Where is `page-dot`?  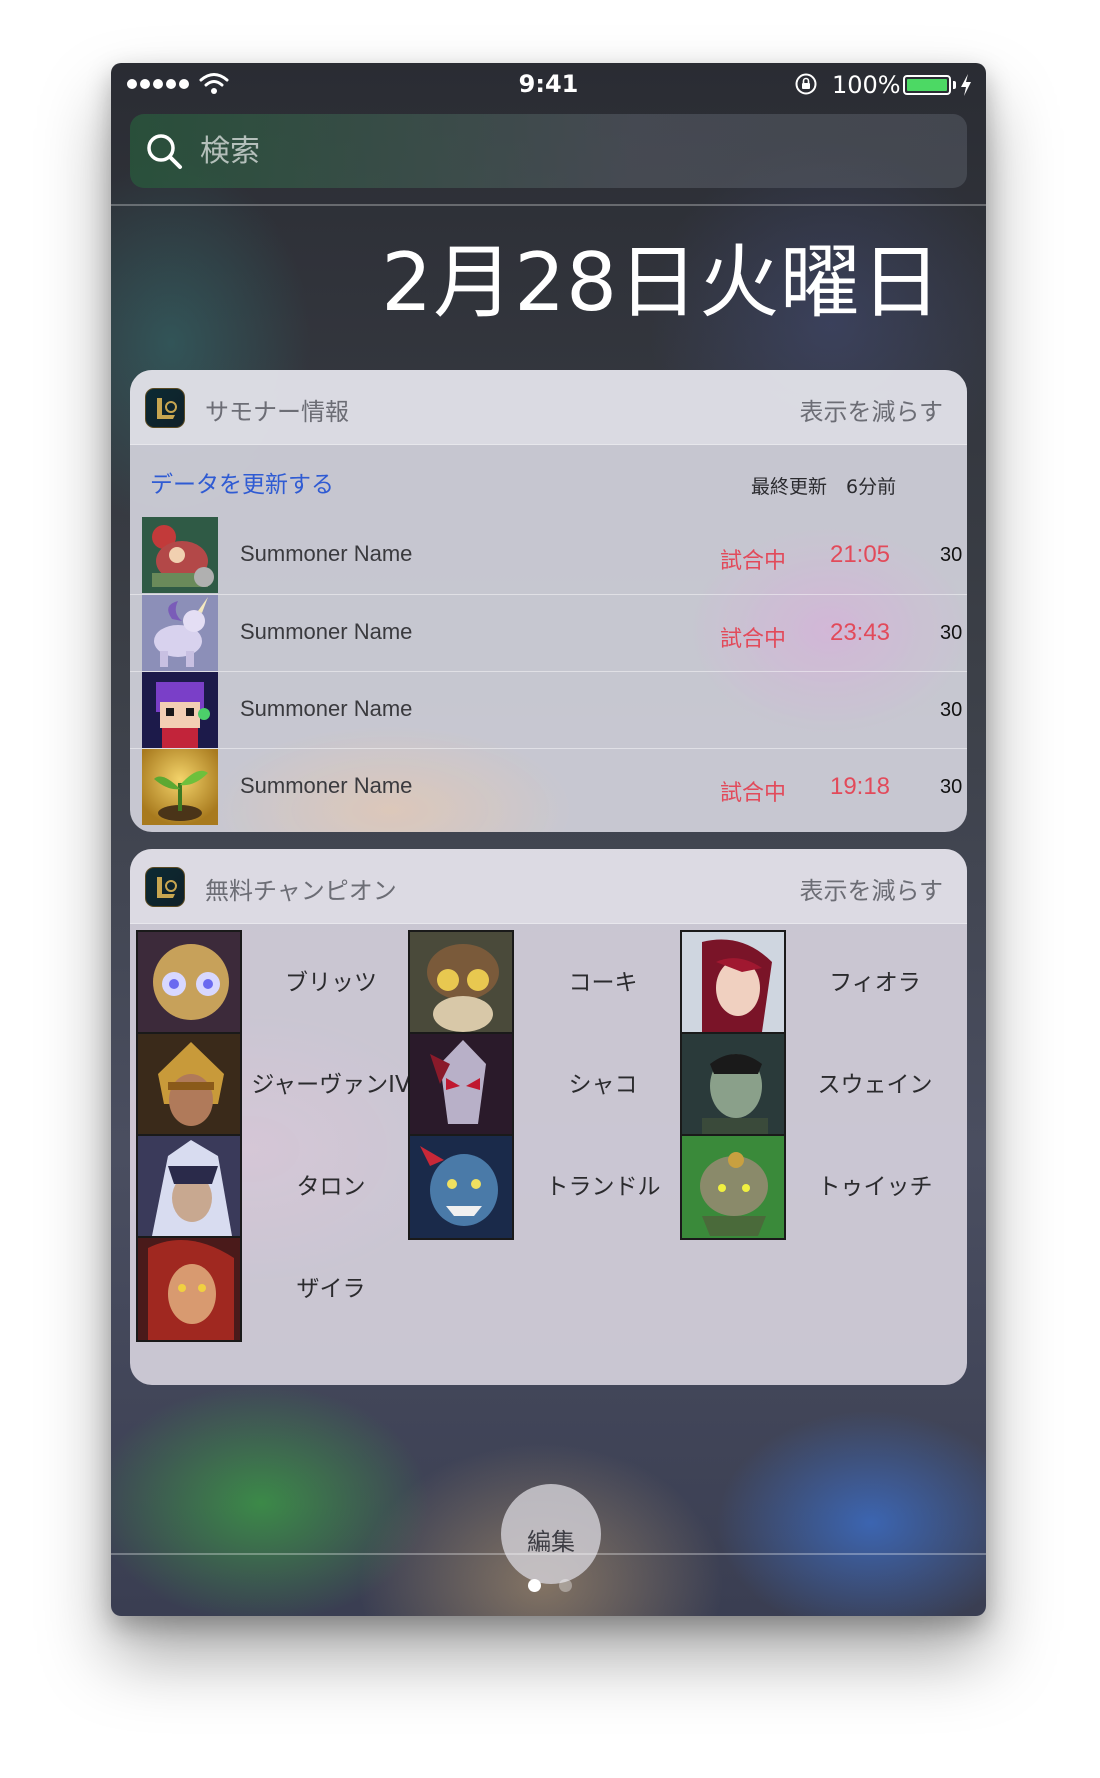 page-dot is located at coordinates (565, 1585).